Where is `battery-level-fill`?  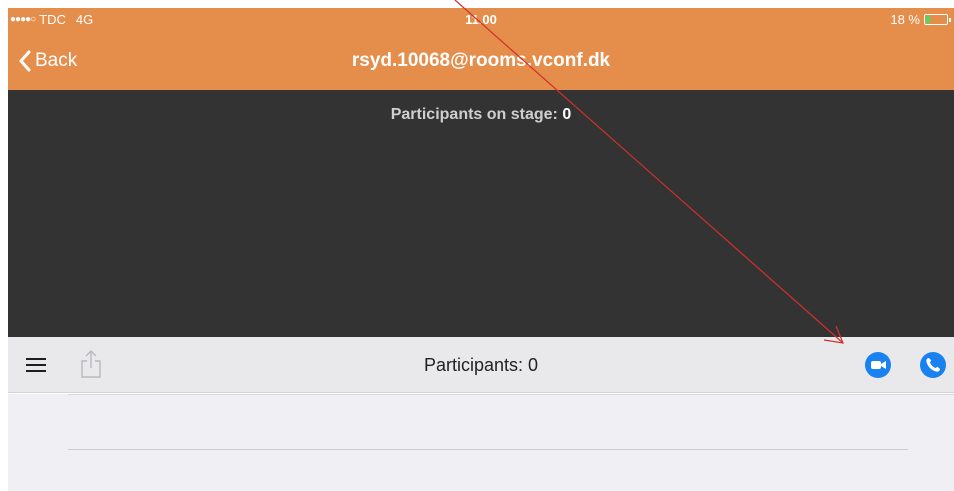 battery-level-fill is located at coordinates (928, 19).